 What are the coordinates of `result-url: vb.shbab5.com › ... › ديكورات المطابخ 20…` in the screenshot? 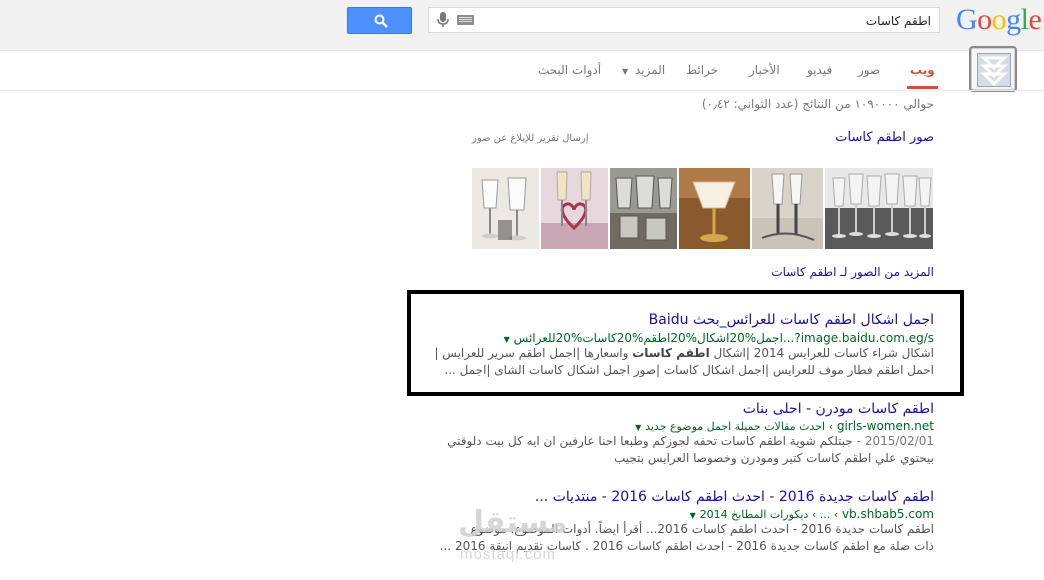 It's located at (812, 514).